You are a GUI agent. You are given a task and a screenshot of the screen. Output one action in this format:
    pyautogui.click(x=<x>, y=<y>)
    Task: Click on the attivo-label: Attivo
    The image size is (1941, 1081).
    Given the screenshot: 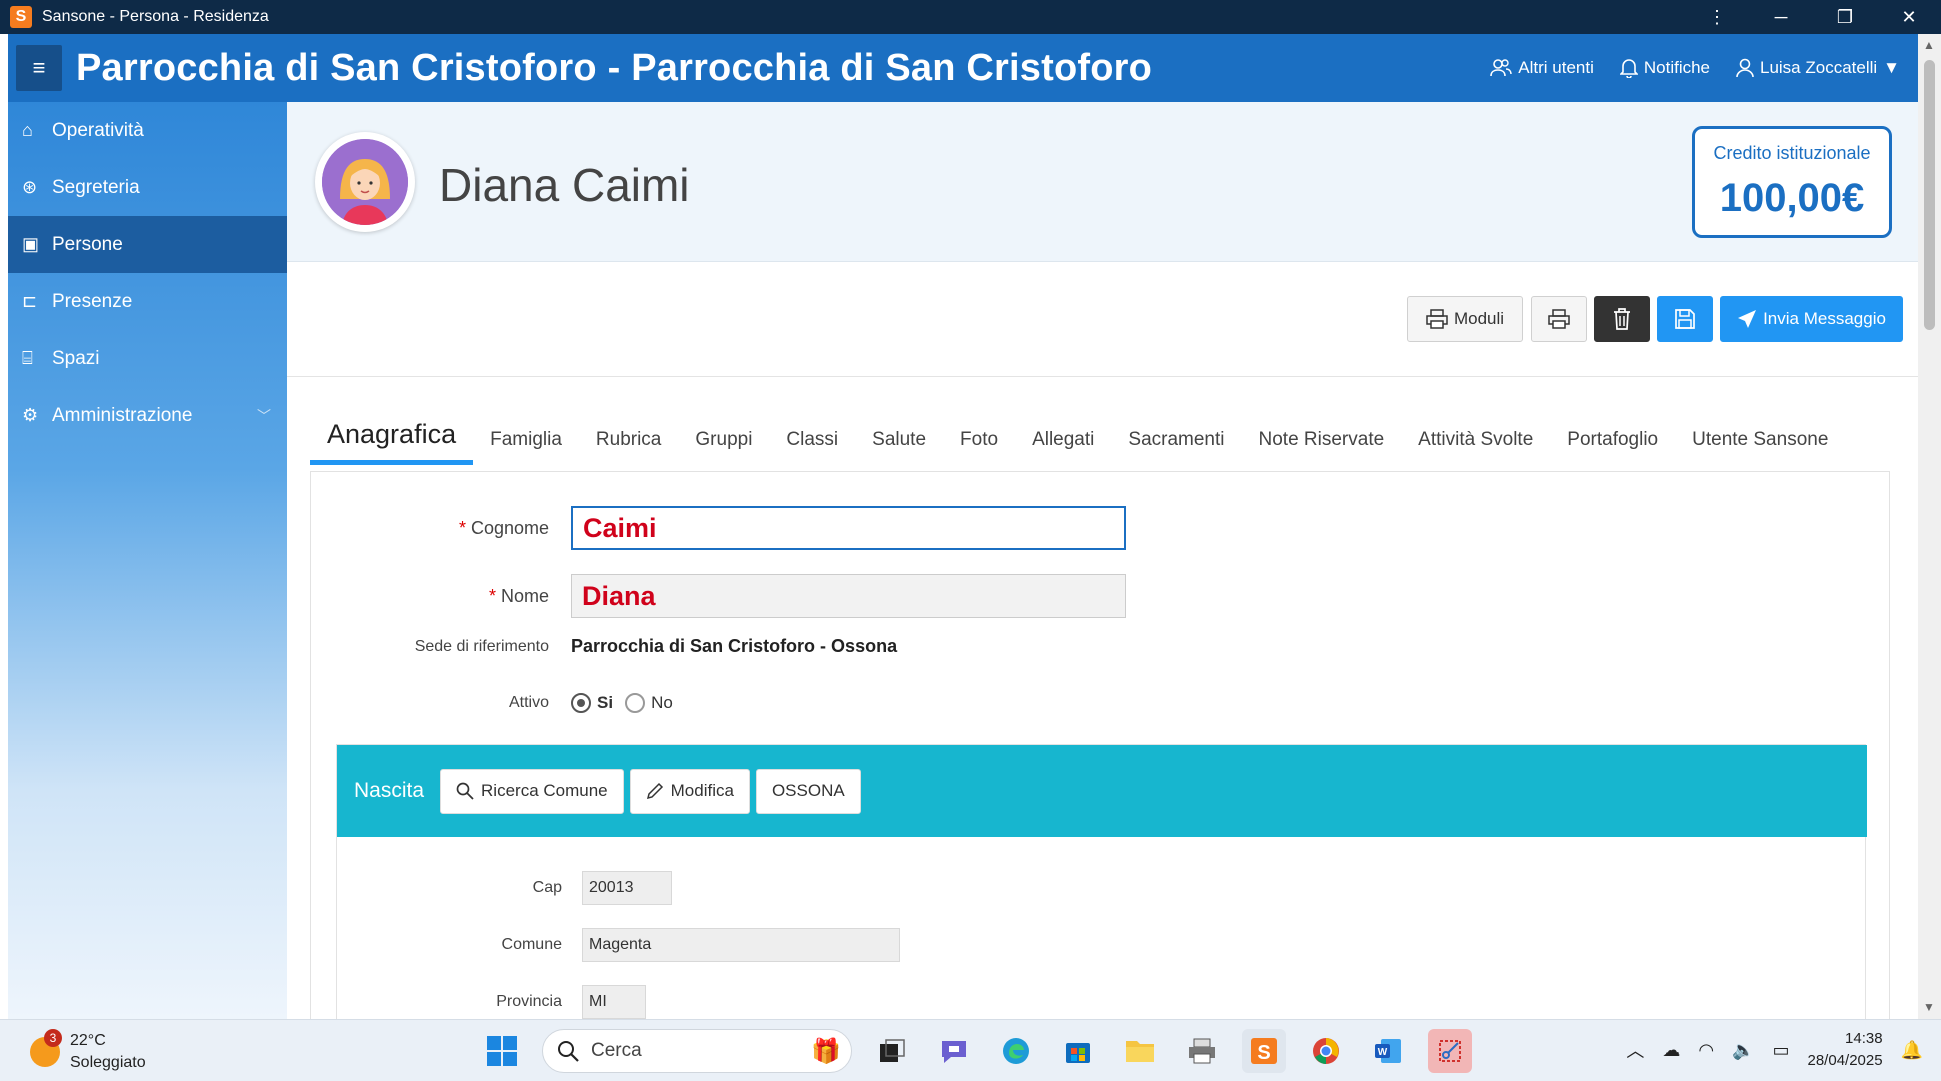 What is the action you would take?
    pyautogui.click(x=528, y=702)
    